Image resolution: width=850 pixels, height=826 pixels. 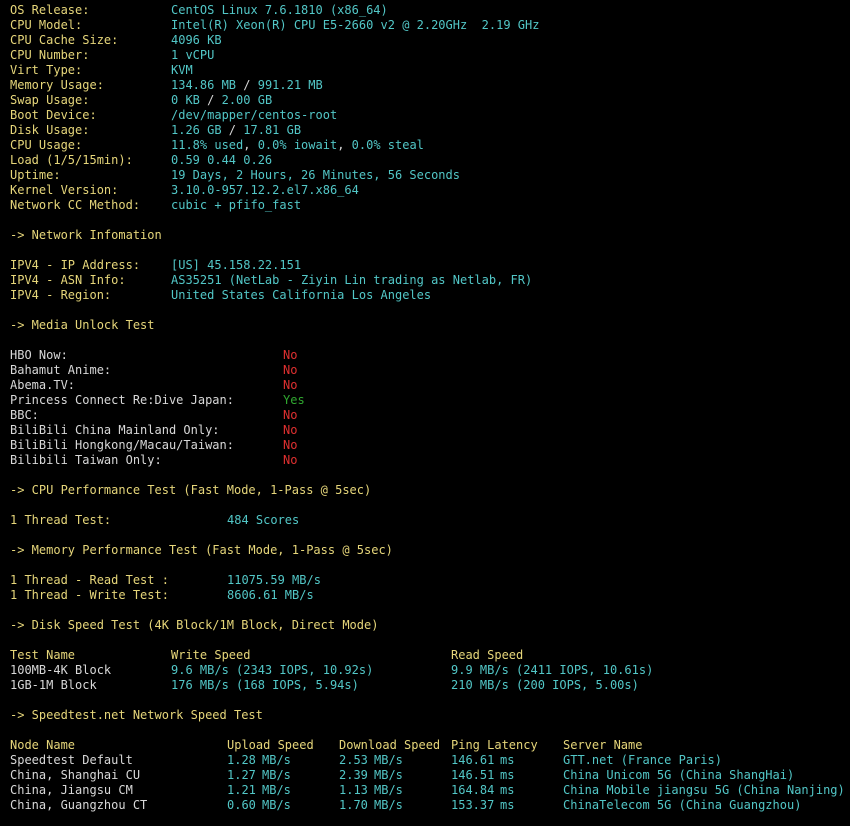 What do you see at coordinates (272, 670) in the screenshot?
I see `disk-write-speed: 9.6 MB/s (2343 IOPS, 10.92s)` at bounding box center [272, 670].